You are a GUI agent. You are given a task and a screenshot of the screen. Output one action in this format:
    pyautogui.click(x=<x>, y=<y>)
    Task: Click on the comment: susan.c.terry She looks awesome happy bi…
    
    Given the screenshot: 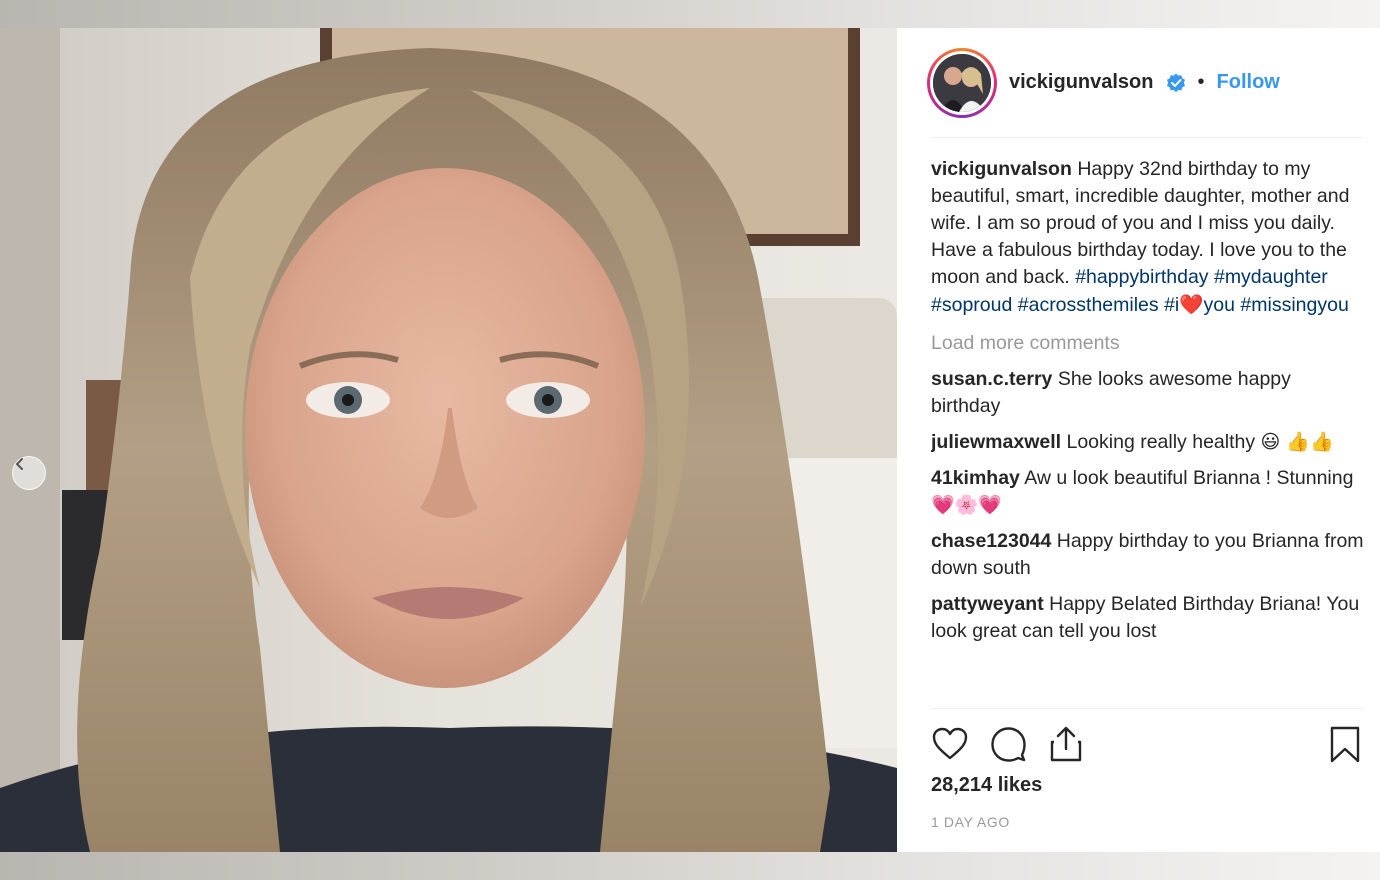 What is the action you would take?
    pyautogui.click(x=1147, y=393)
    